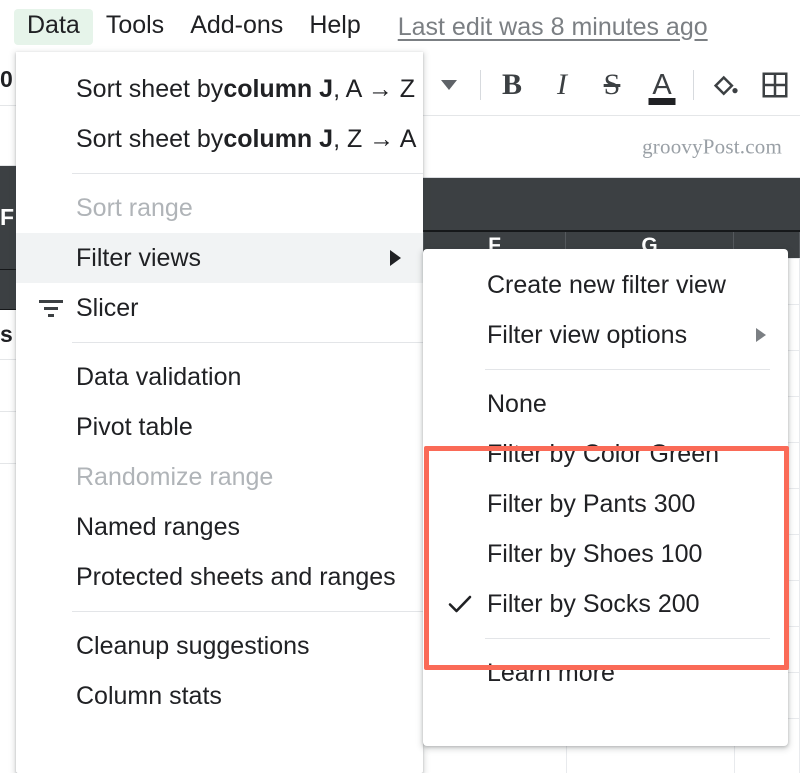 This screenshot has width=800, height=773. Describe the element at coordinates (135, 27) in the screenshot. I see `menu-bar-item-tools: Tools` at that location.